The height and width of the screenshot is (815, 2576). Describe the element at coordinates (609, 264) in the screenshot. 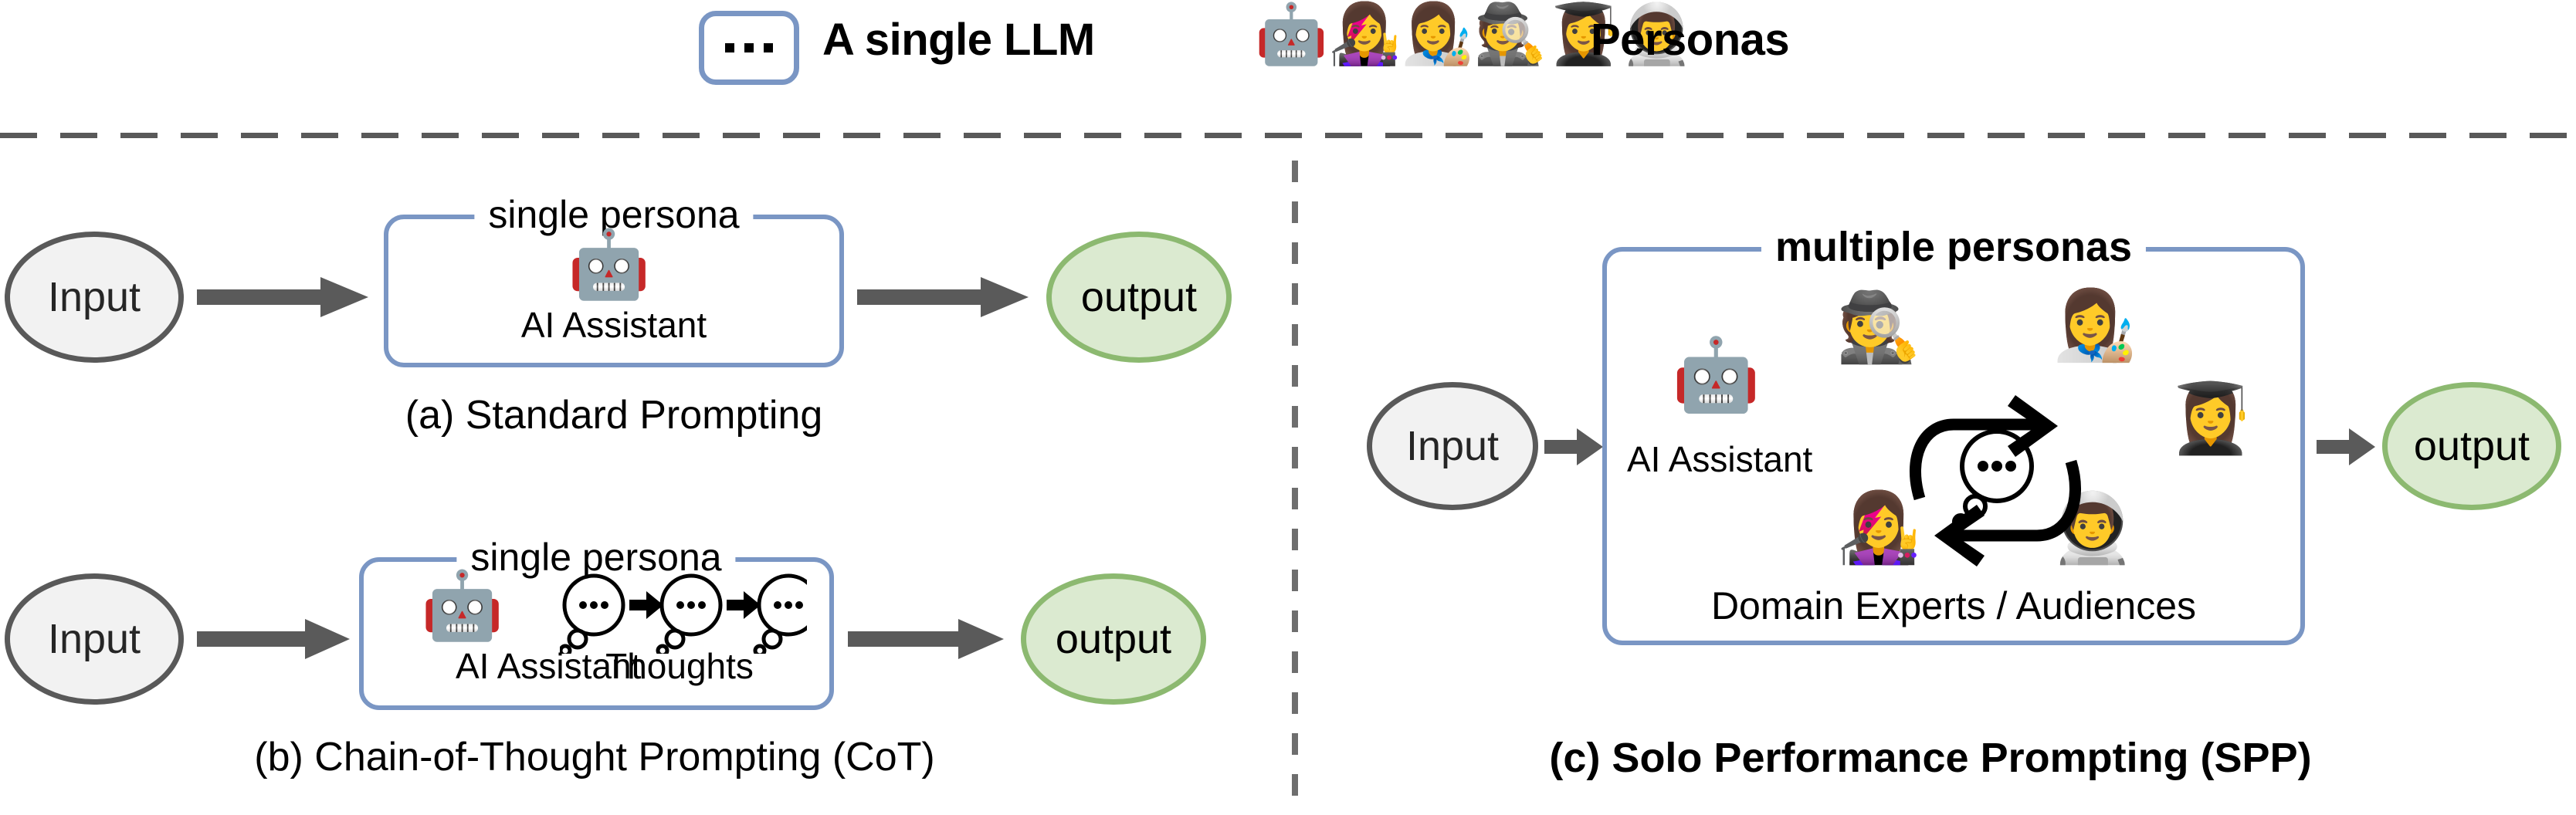

I see `panel-a-agent-icon: 🤖` at that location.